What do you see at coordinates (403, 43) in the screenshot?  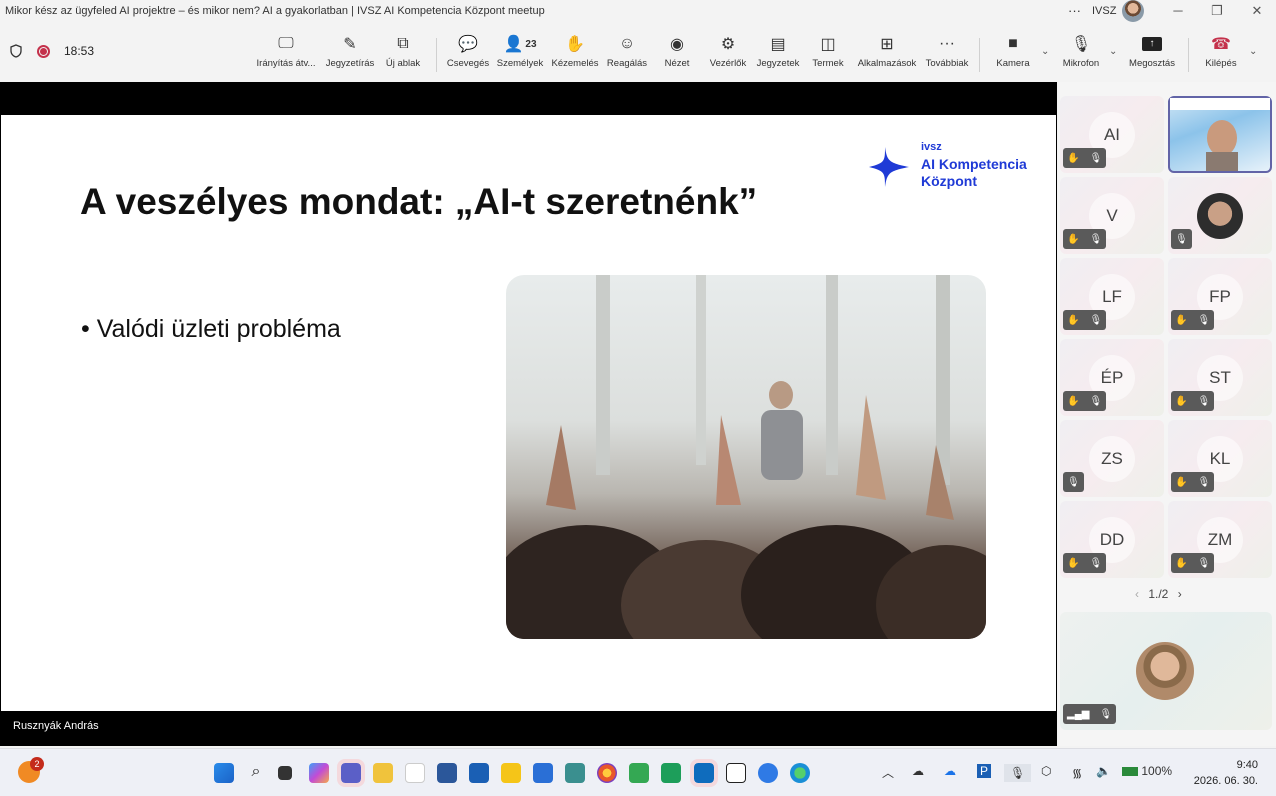 I see `new-window-icon: ⧉` at bounding box center [403, 43].